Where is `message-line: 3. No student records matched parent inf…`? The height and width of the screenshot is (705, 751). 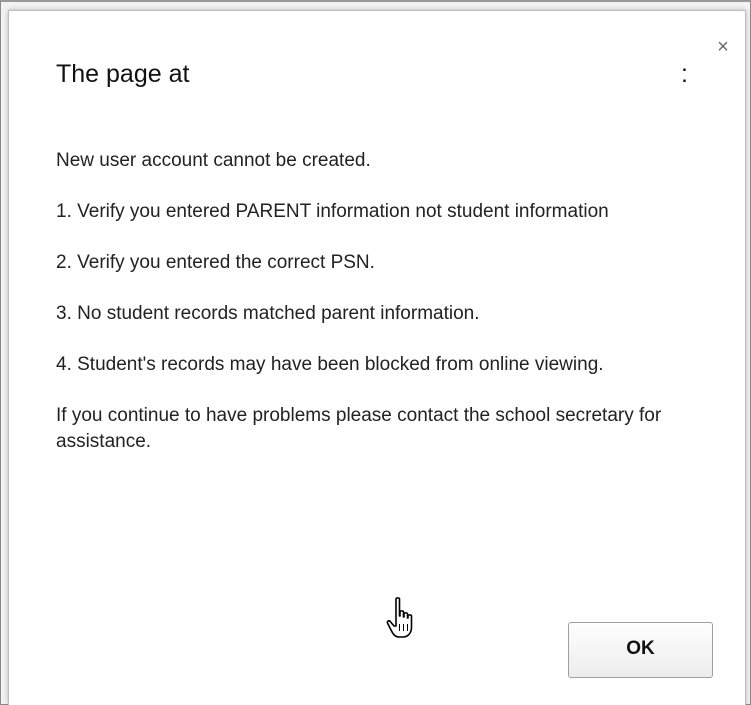 message-line: 3. No student records matched parent inf… is located at coordinates (268, 313).